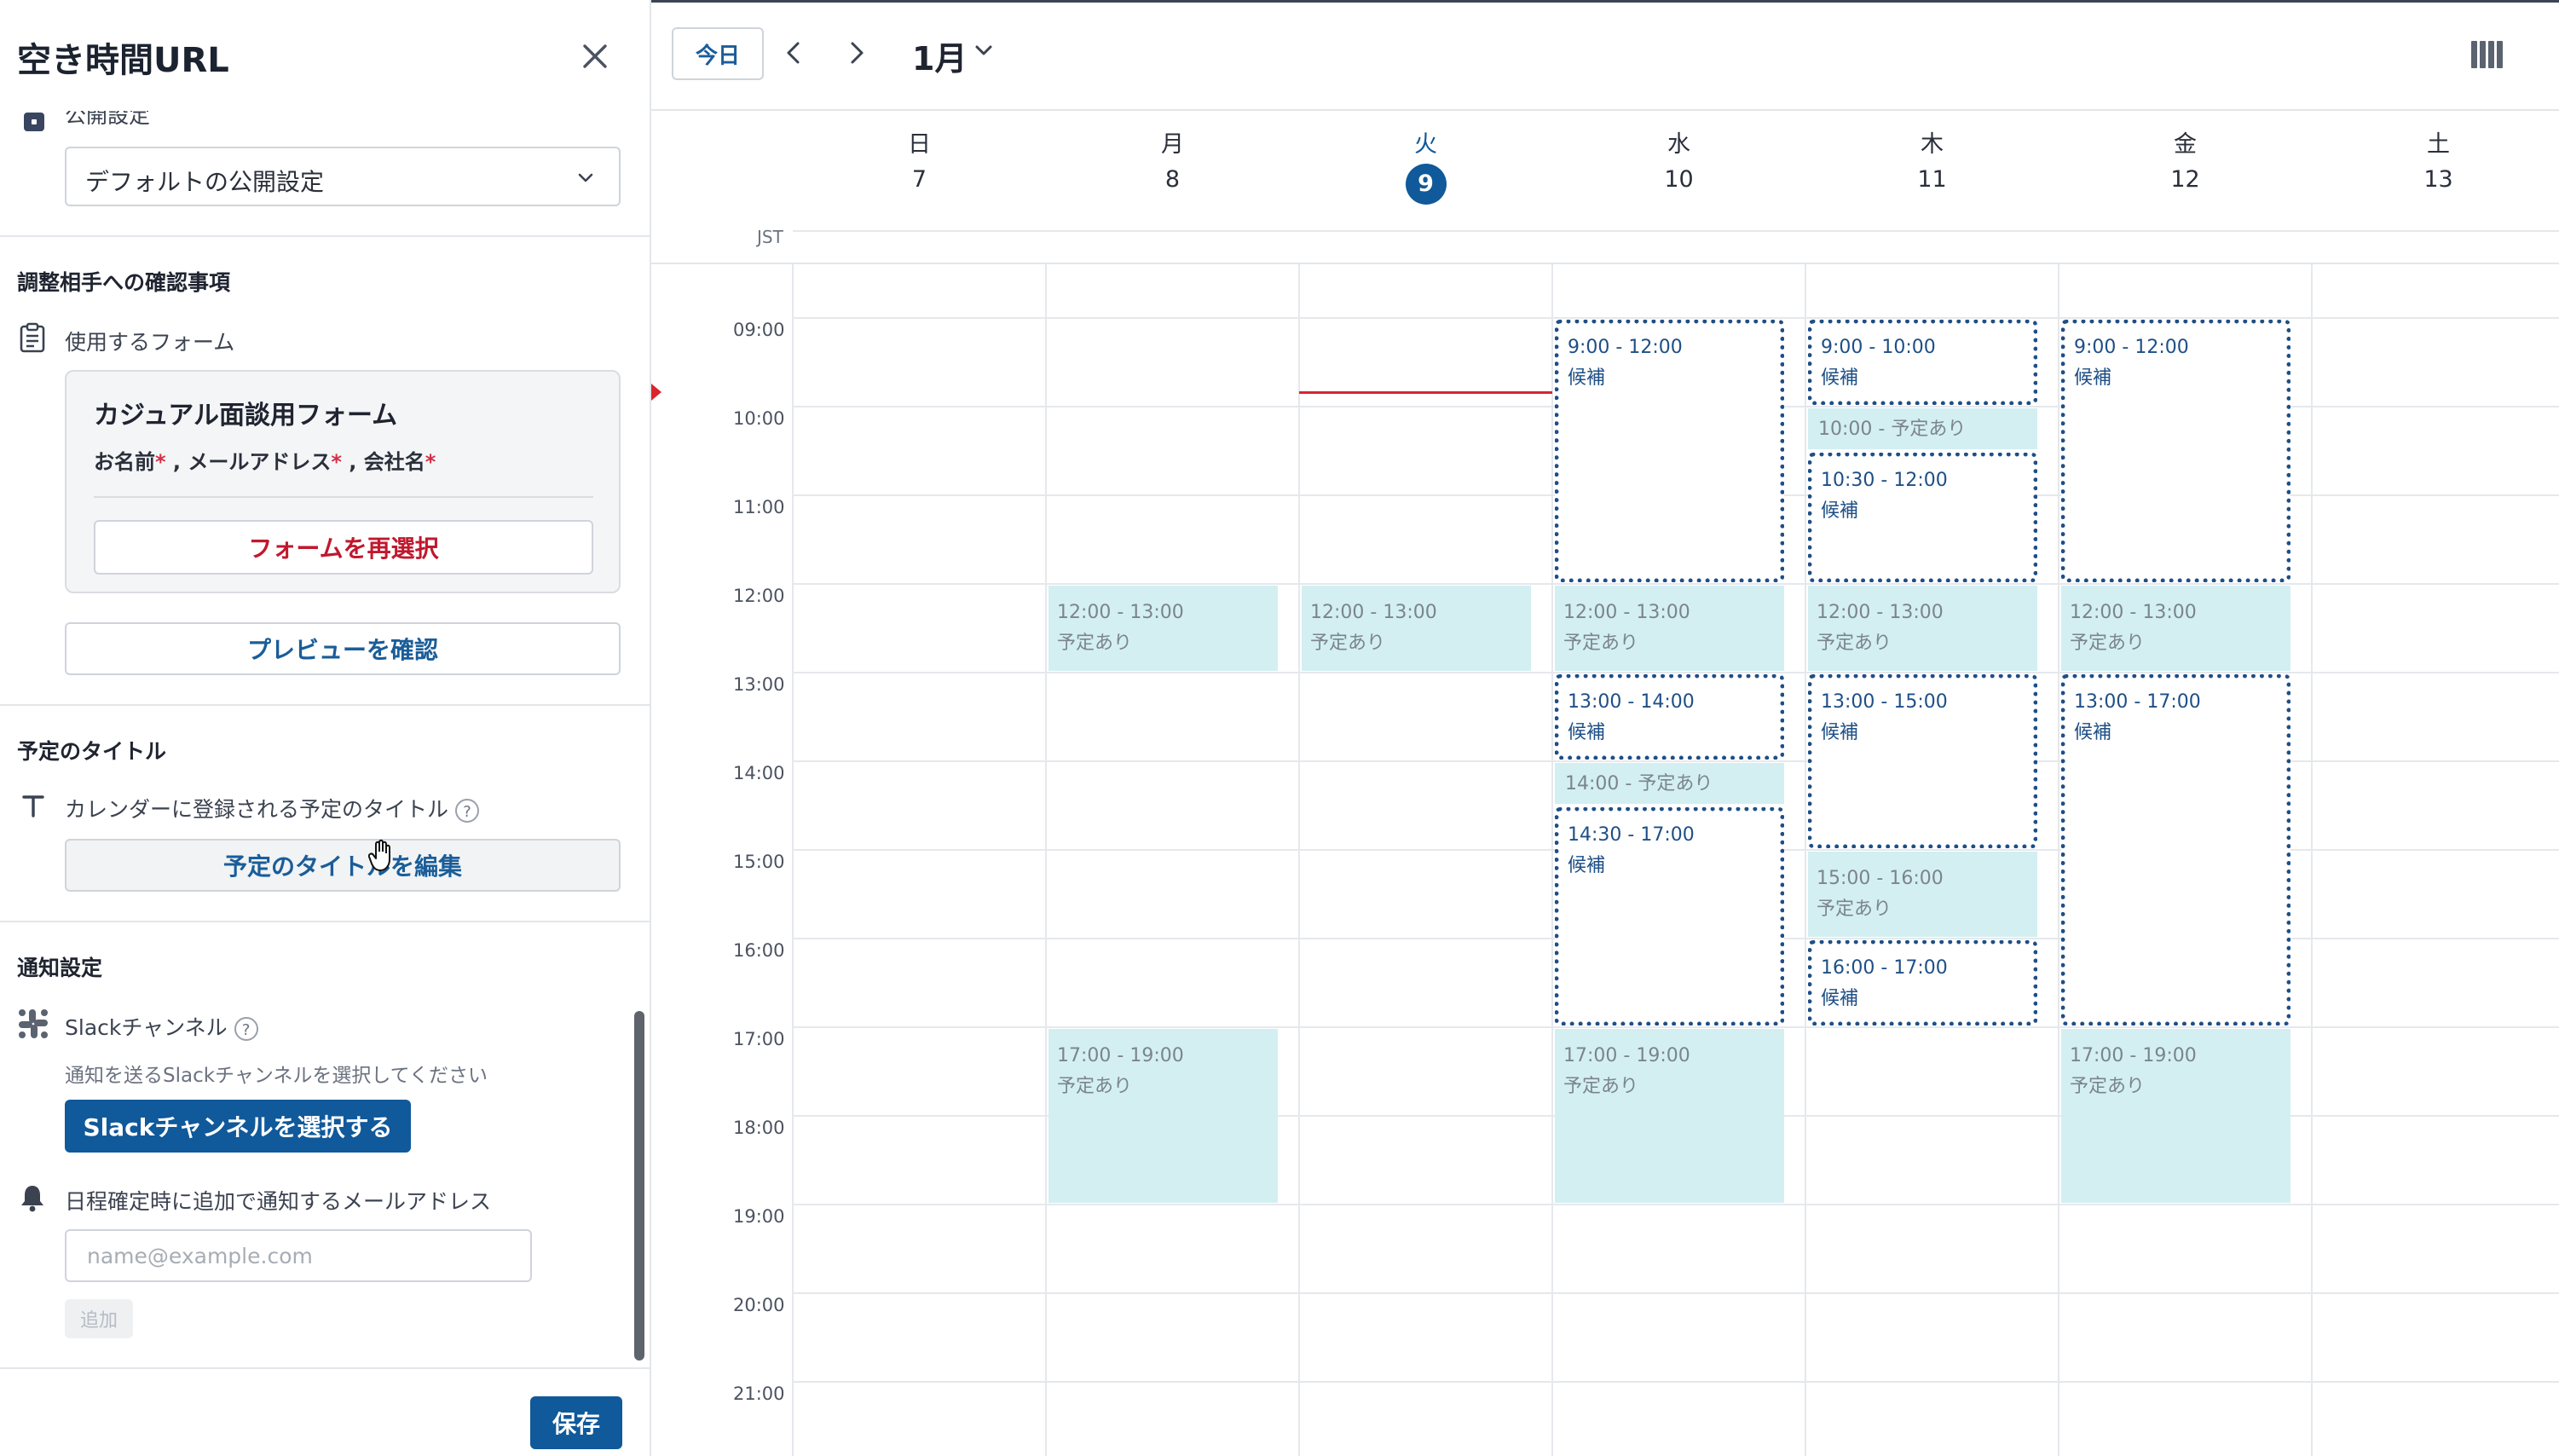 This screenshot has width=2559, height=1456. I want to click on day-header-9: 火9, so click(1425, 166).